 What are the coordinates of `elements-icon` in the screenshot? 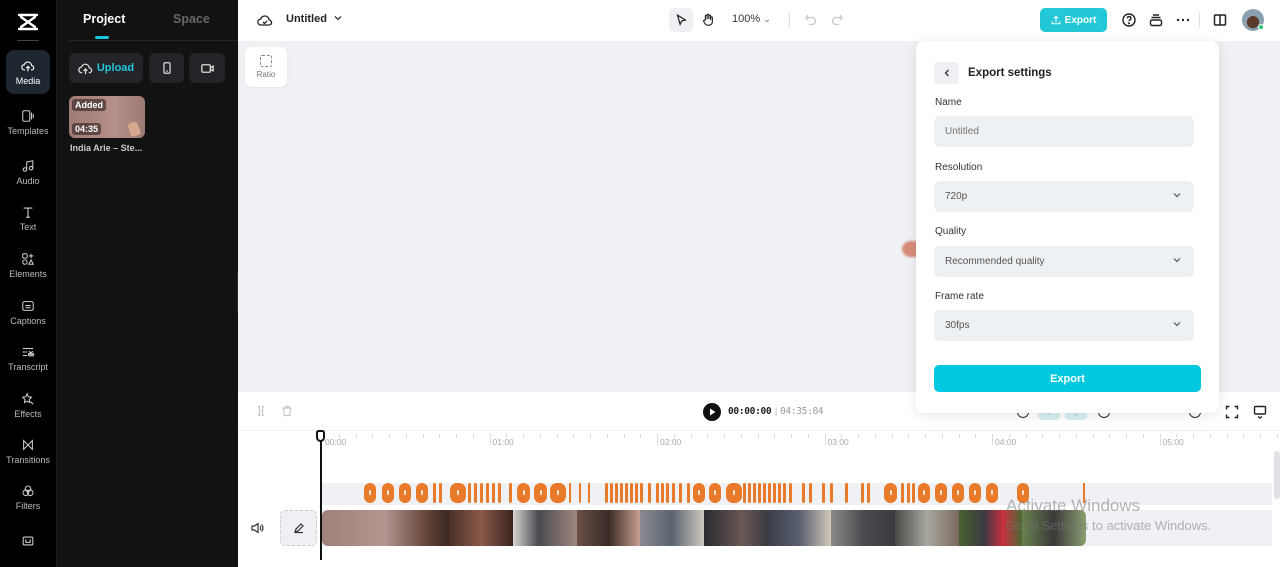 It's located at (28, 258).